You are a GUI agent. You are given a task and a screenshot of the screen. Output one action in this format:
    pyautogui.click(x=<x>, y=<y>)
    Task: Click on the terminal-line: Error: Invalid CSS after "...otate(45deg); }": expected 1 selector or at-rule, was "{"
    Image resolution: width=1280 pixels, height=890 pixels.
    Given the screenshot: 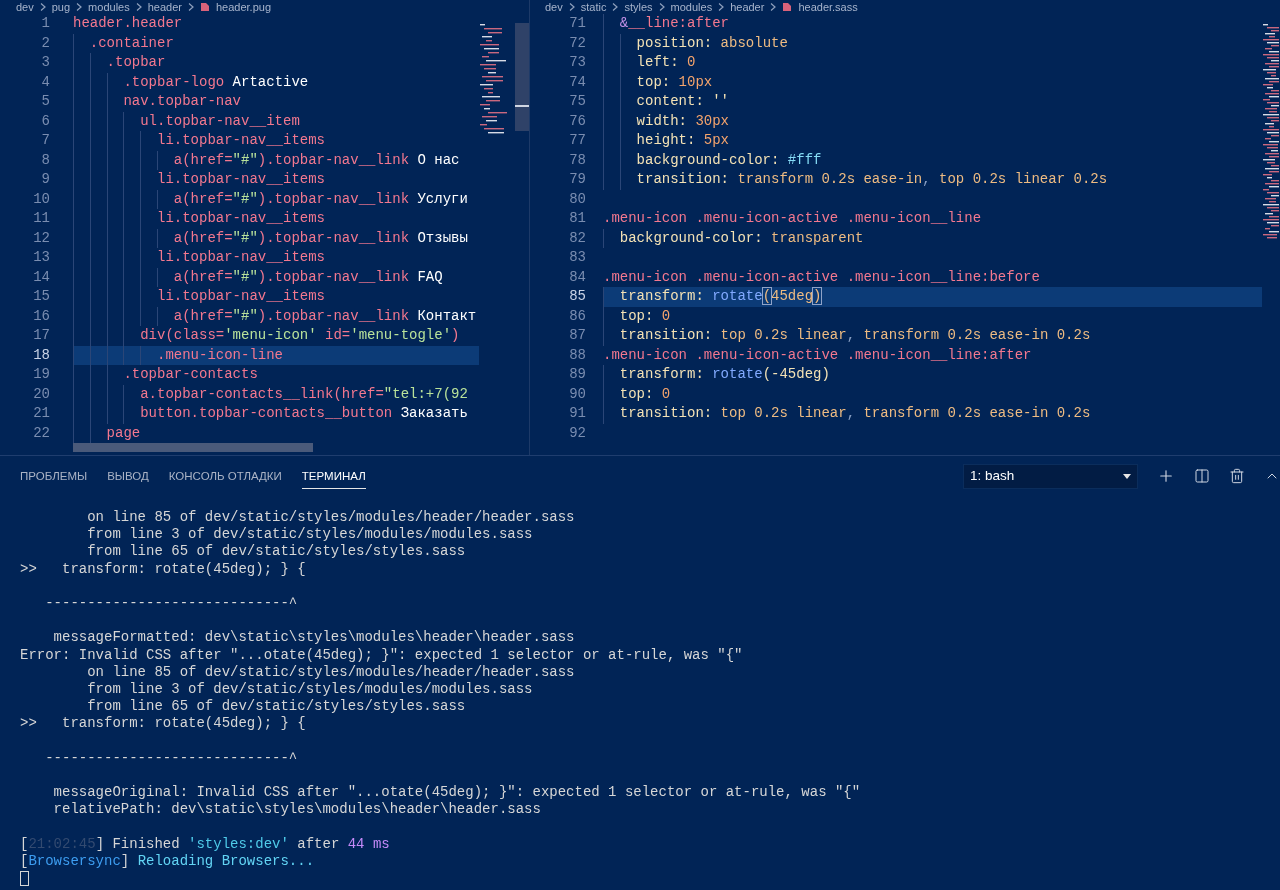 What is the action you would take?
    pyautogui.click(x=381, y=654)
    